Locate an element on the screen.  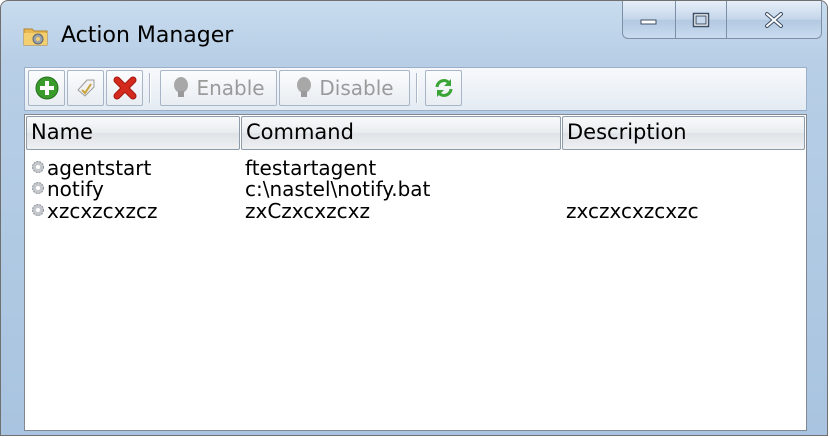
delete-icon is located at coordinates (124, 88).